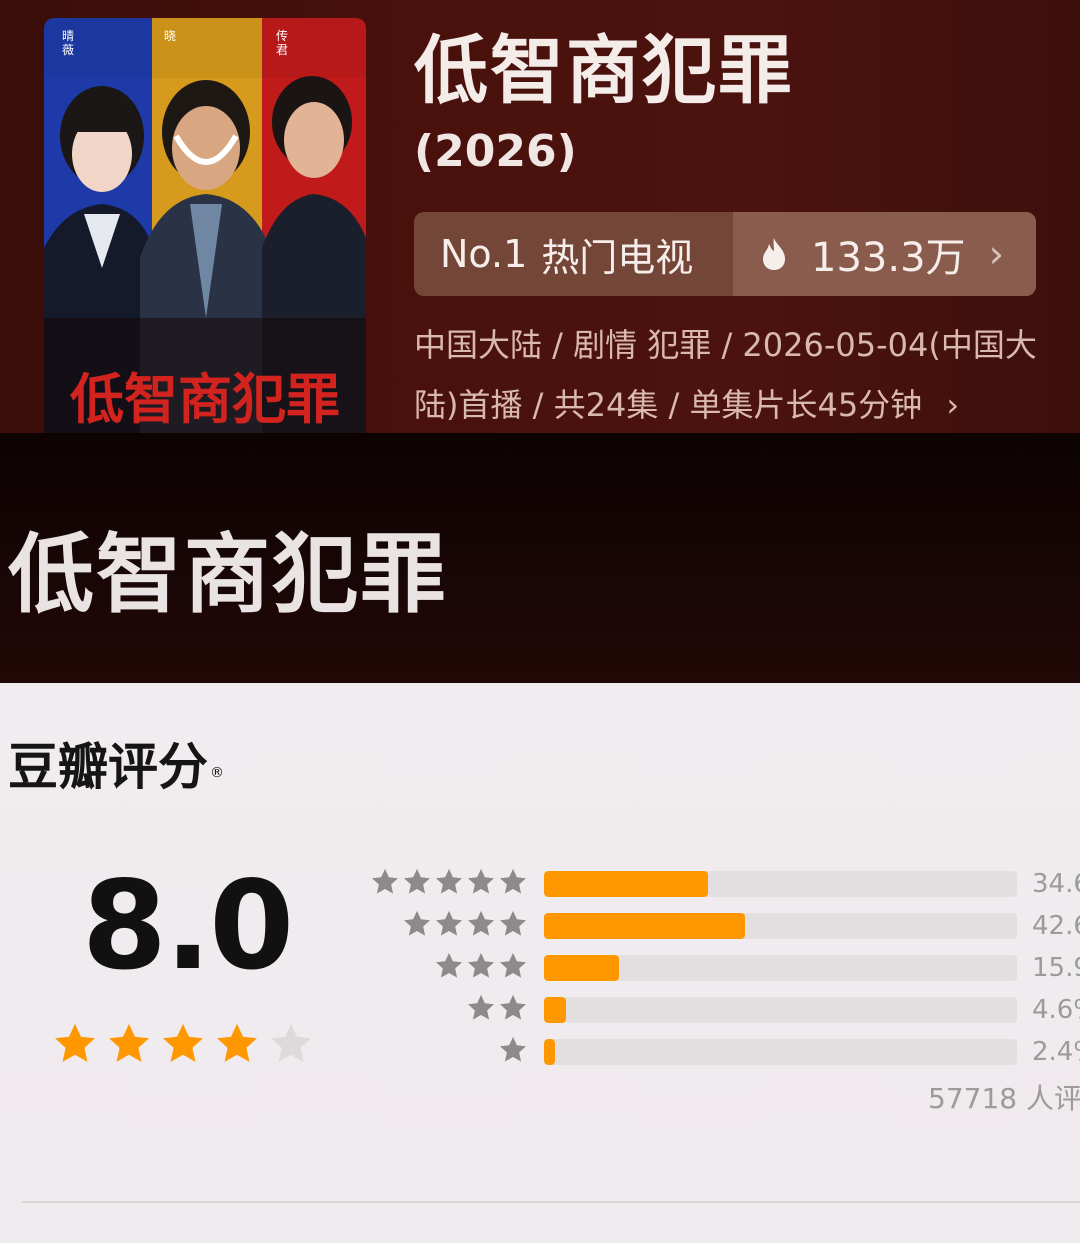 The image size is (1080, 1243). Describe the element at coordinates (1056, 968) in the screenshot. I see `rating-bar-percent: 15.9` at that location.